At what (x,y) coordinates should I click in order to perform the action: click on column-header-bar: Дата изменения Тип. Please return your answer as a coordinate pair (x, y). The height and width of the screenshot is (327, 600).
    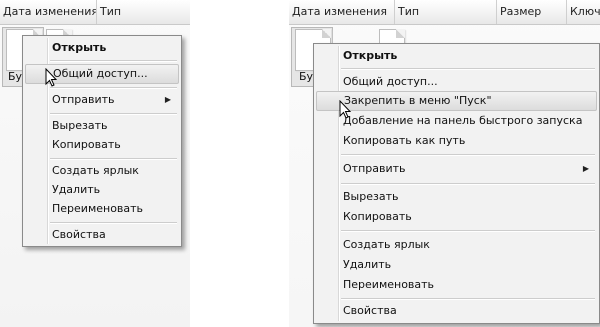
    Looking at the image, I should click on (95, 12).